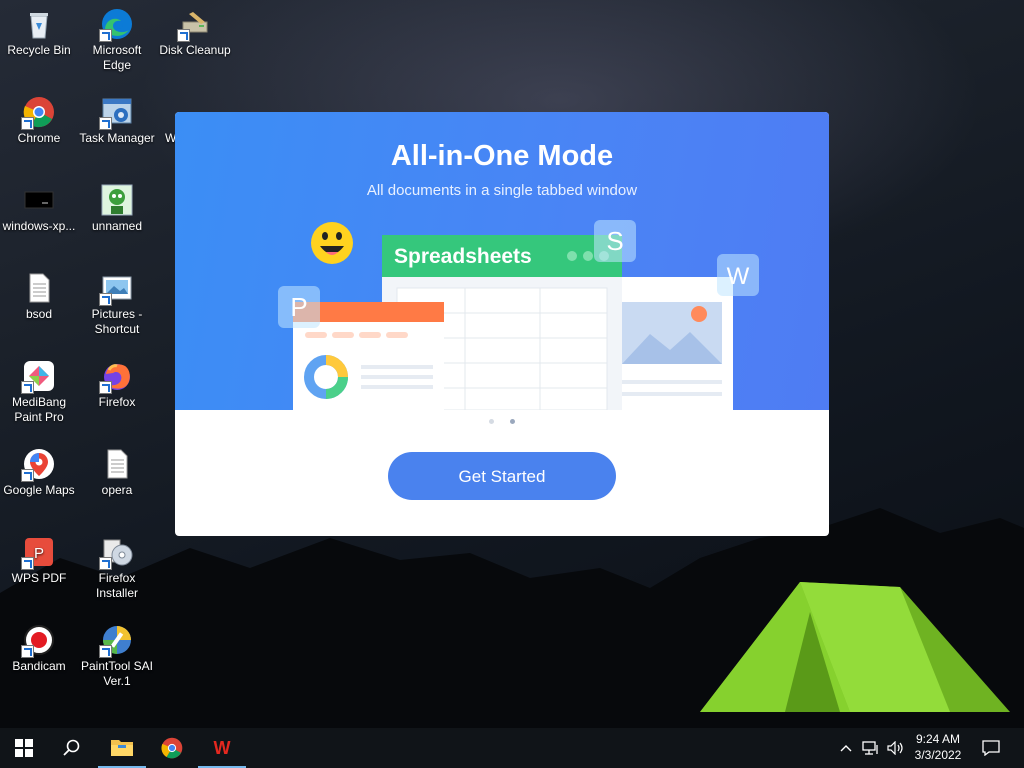 Image resolution: width=1024 pixels, height=768 pixels. I want to click on desktop-icon-label: Firefox, so click(117, 402).